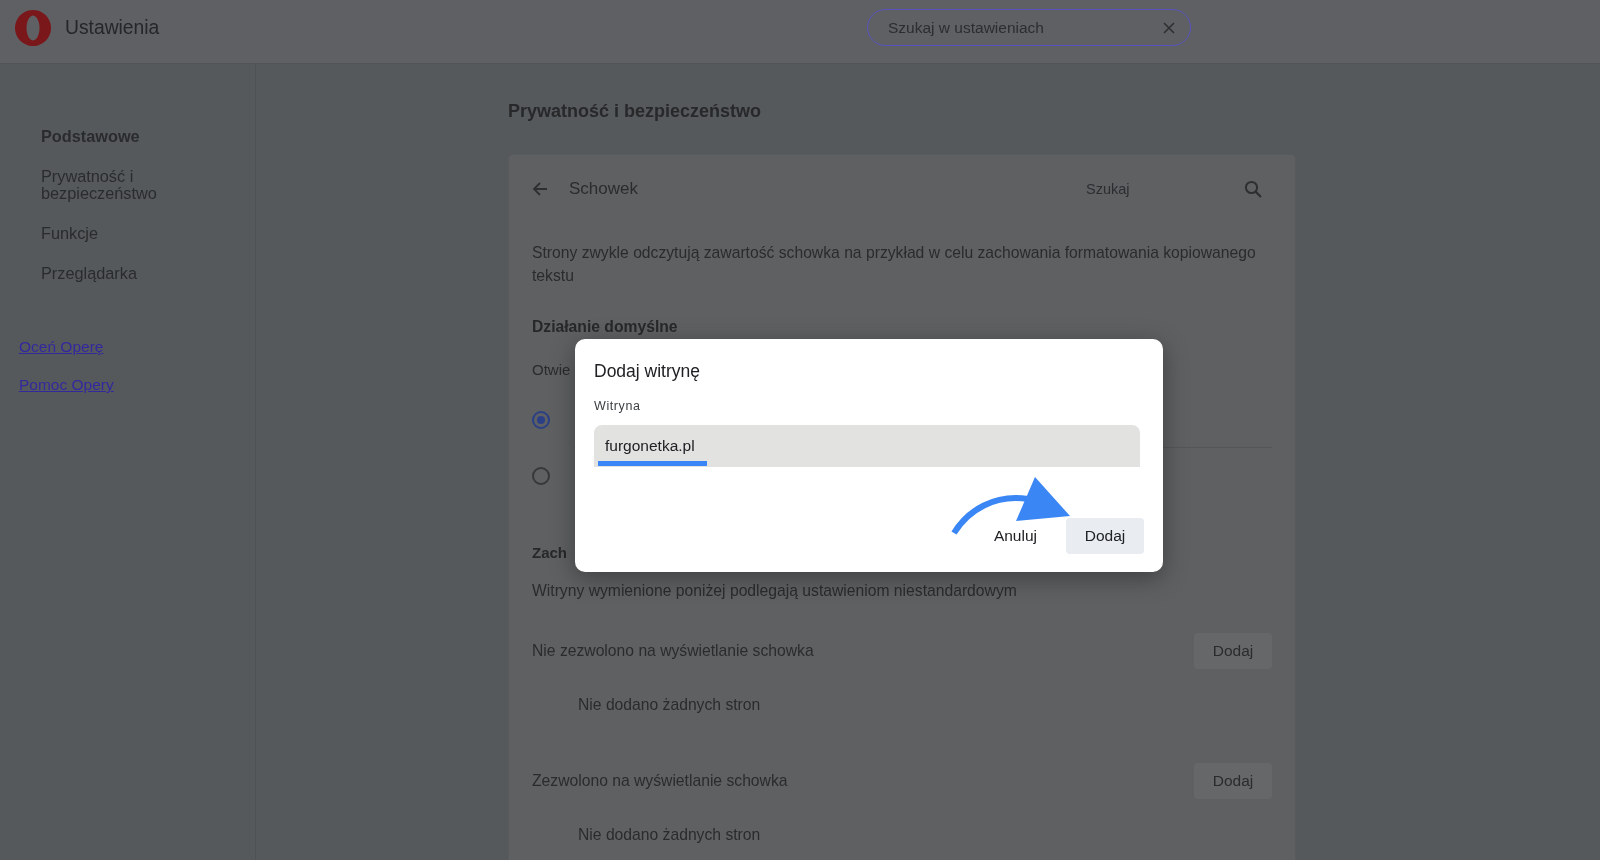  What do you see at coordinates (1253, 189) in the screenshot?
I see `search-icon` at bounding box center [1253, 189].